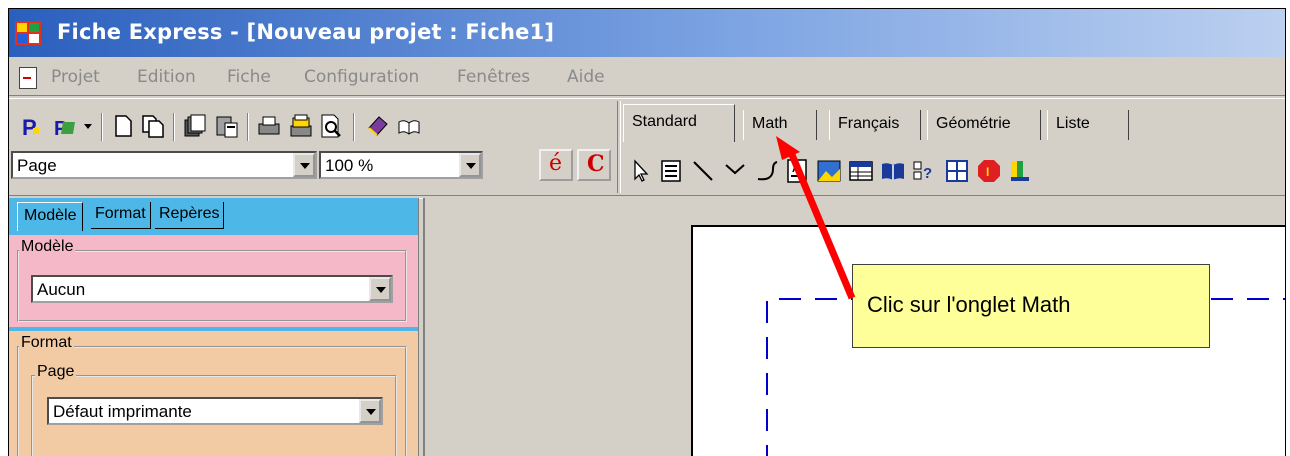 This screenshot has width=1290, height=456. I want to click on view-select: Page, so click(164, 165).